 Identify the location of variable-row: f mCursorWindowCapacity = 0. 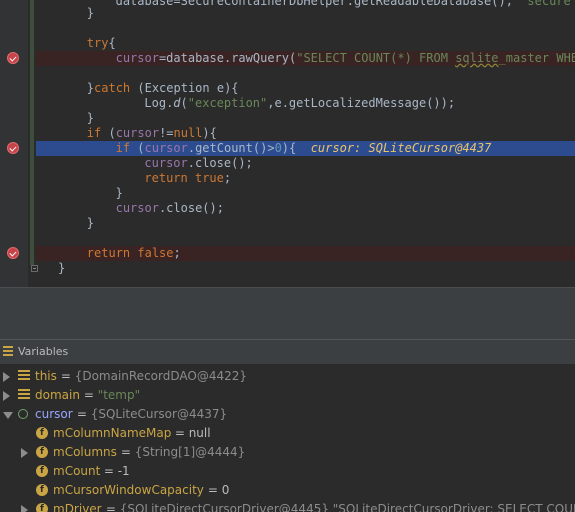
(287, 490).